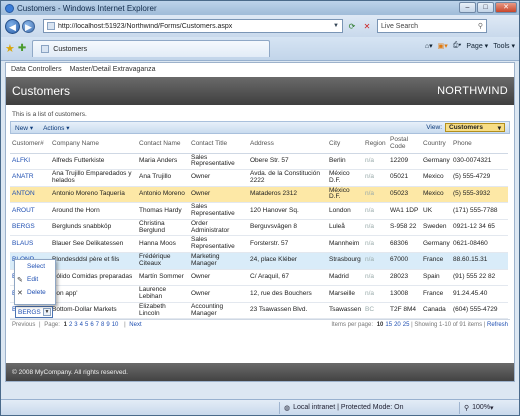 The width and height of the screenshot is (520, 416). What do you see at coordinates (475, 127) in the screenshot?
I see `view-select: Customers ▾` at bounding box center [475, 127].